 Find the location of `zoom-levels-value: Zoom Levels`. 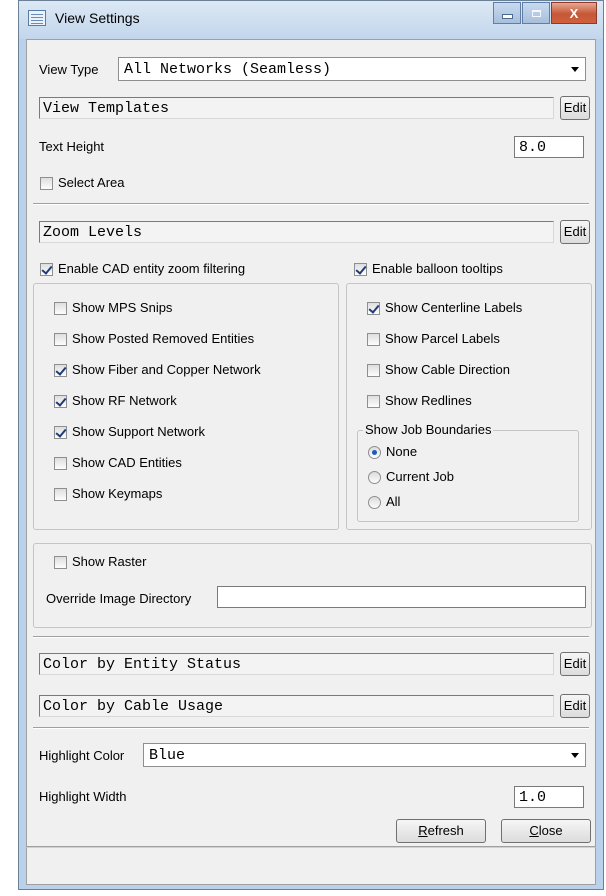

zoom-levels-value: Zoom Levels is located at coordinates (93, 232).